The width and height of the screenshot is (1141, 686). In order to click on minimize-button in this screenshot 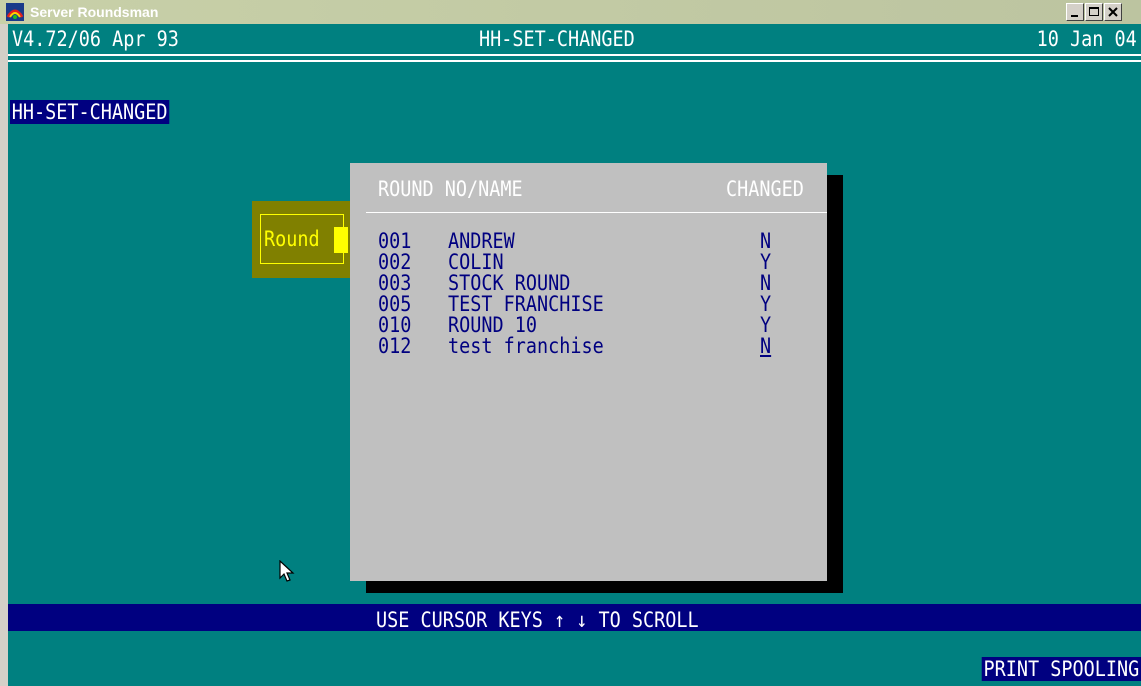, I will do `click(1075, 12)`.